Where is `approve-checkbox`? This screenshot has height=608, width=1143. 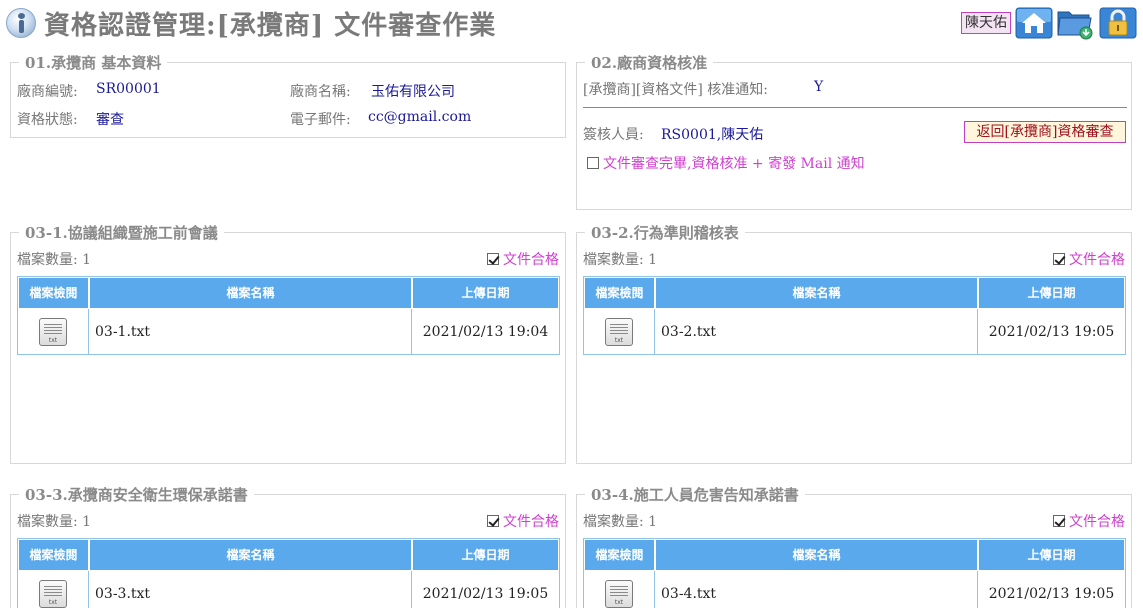
approve-checkbox is located at coordinates (593, 163).